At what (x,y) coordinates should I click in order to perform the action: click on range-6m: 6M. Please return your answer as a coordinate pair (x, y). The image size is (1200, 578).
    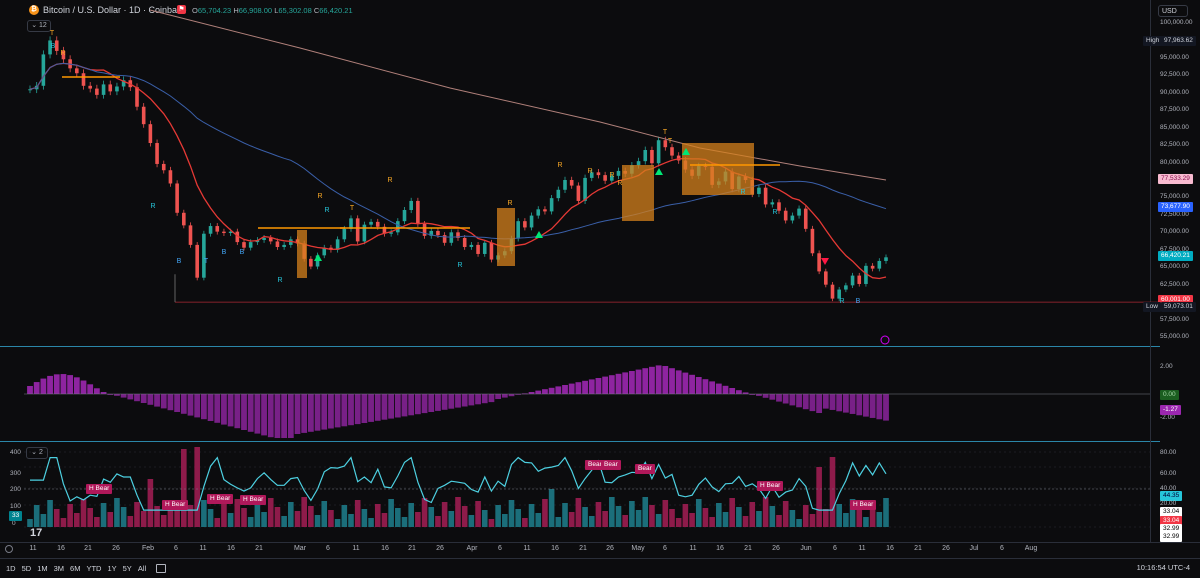
    Looking at the image, I should click on (75, 568).